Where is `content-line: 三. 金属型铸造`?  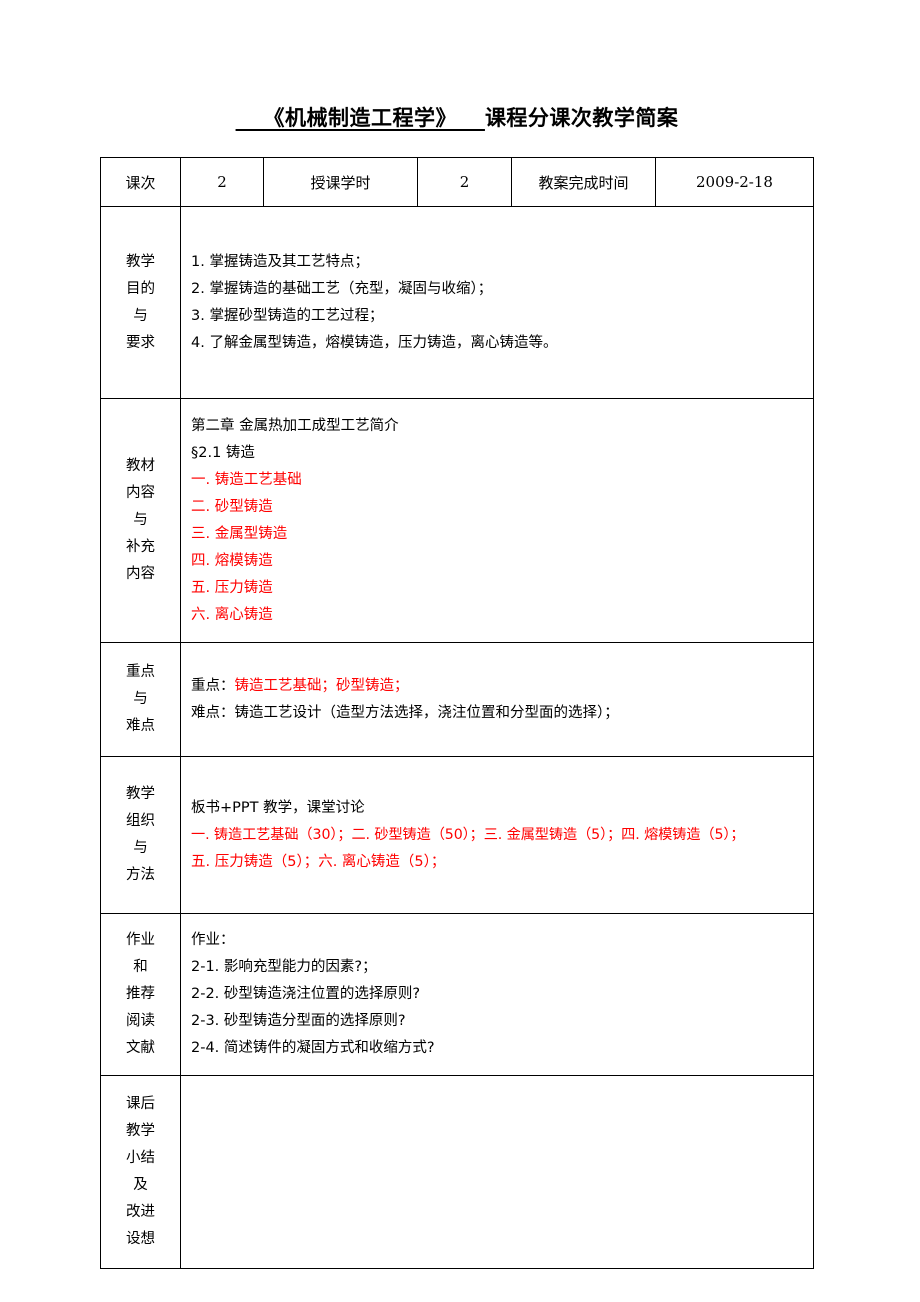
content-line: 三. 金属型铸造 is located at coordinates (239, 533).